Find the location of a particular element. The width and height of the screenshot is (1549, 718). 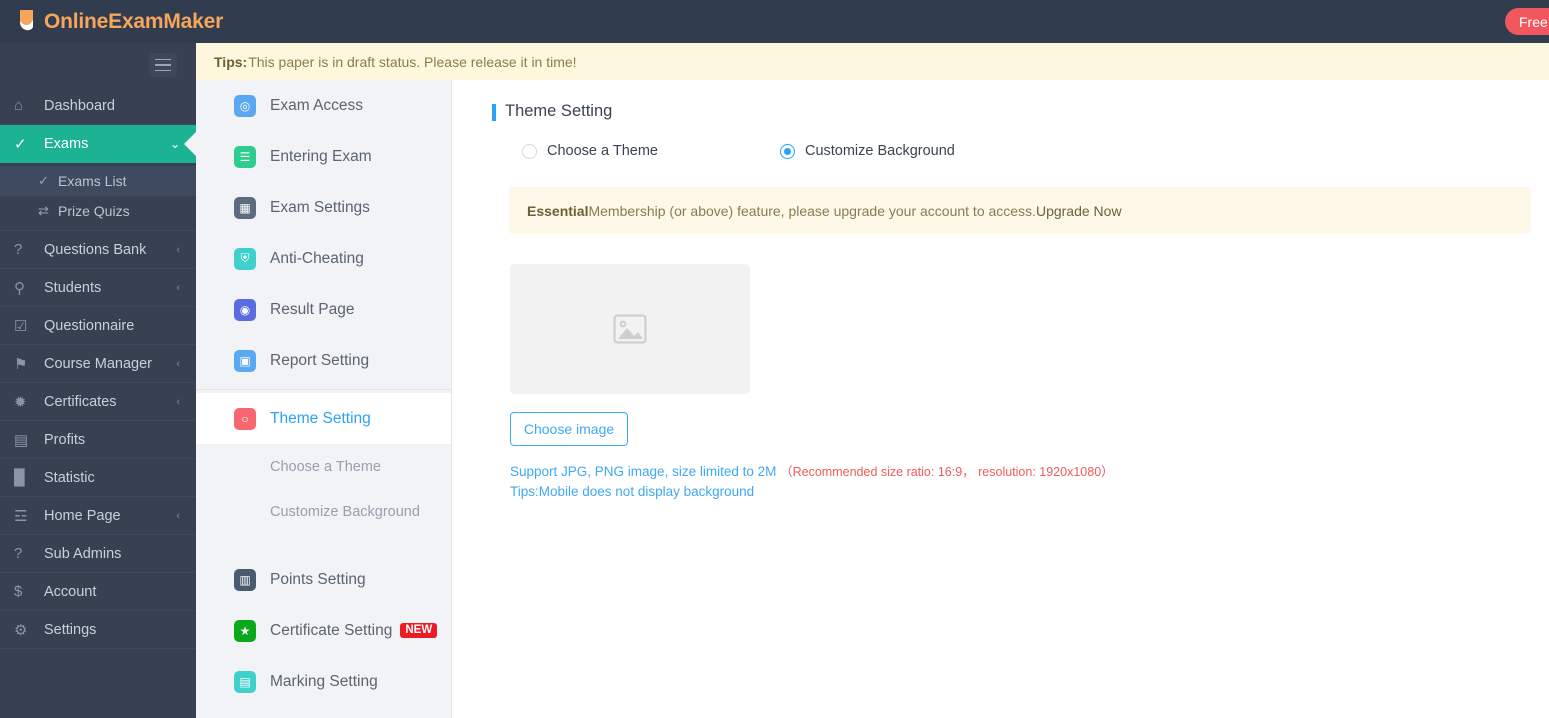

radio-customize-background: Customize Background is located at coordinates (867, 151).